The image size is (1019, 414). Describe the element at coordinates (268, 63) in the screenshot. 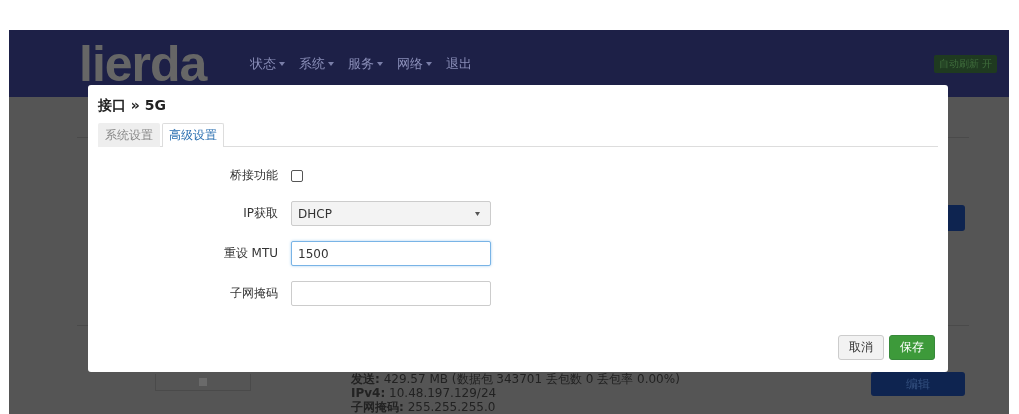

I see `menu-item: 状态` at that location.